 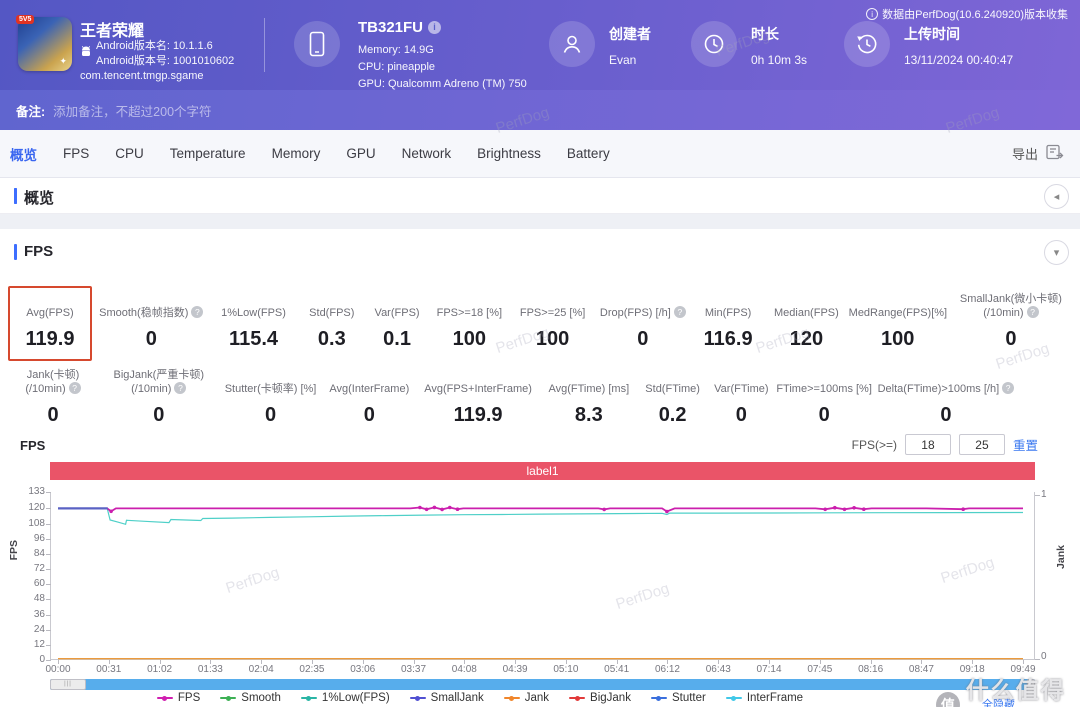 What do you see at coordinates (1031, 684) in the screenshot?
I see `scrollbar-right-handle` at bounding box center [1031, 684].